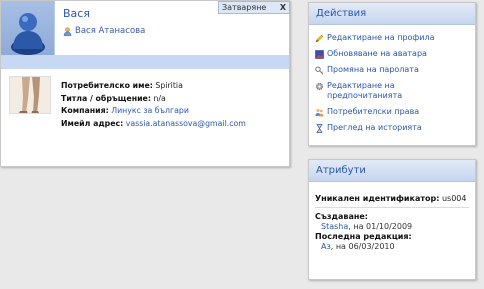 Image resolution: width=484 pixels, height=289 pixels. I want to click on uid-label: Уникален идентификатор:, so click(377, 198).